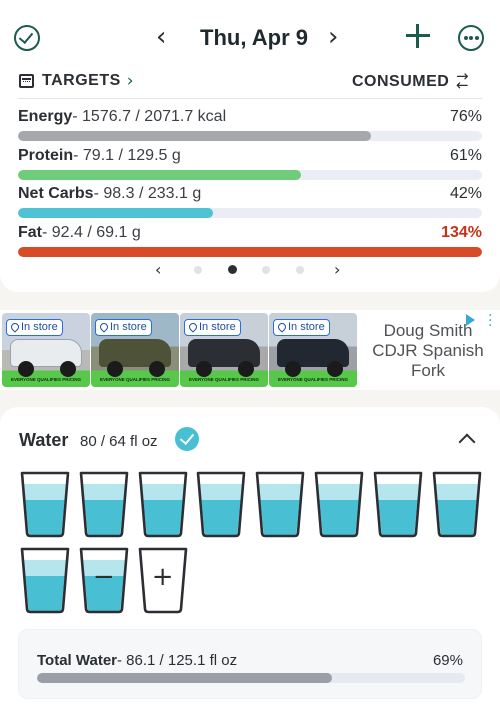 The image size is (500, 720). What do you see at coordinates (250, 98) in the screenshot?
I see `divider` at bounding box center [250, 98].